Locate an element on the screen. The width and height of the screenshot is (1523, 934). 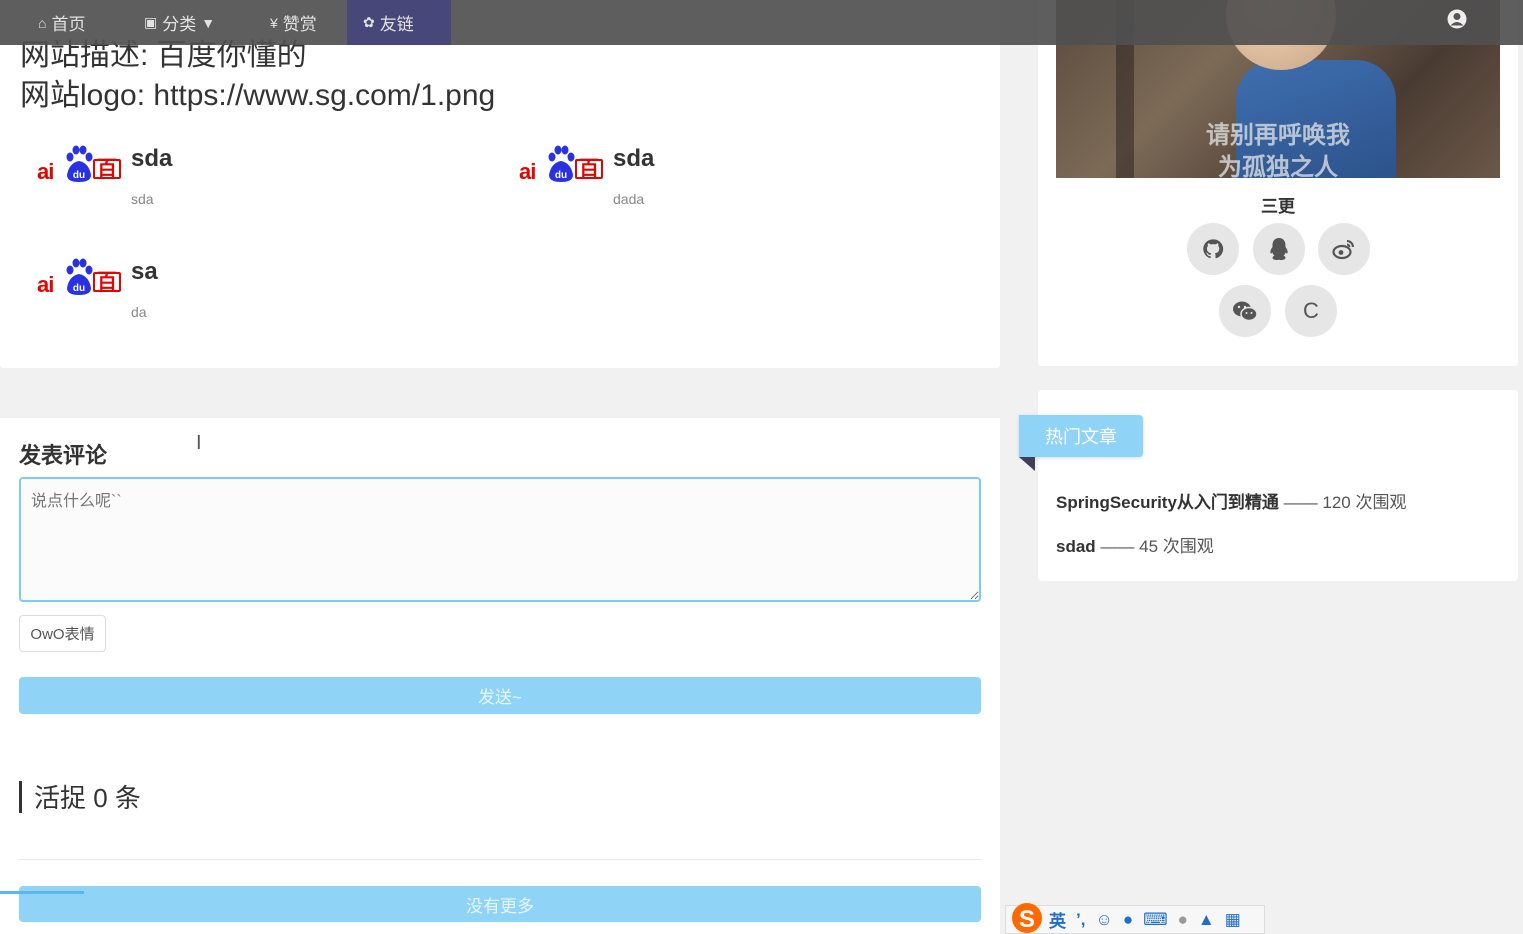
comment-count: 活捉 0 条 is located at coordinates (80, 796).